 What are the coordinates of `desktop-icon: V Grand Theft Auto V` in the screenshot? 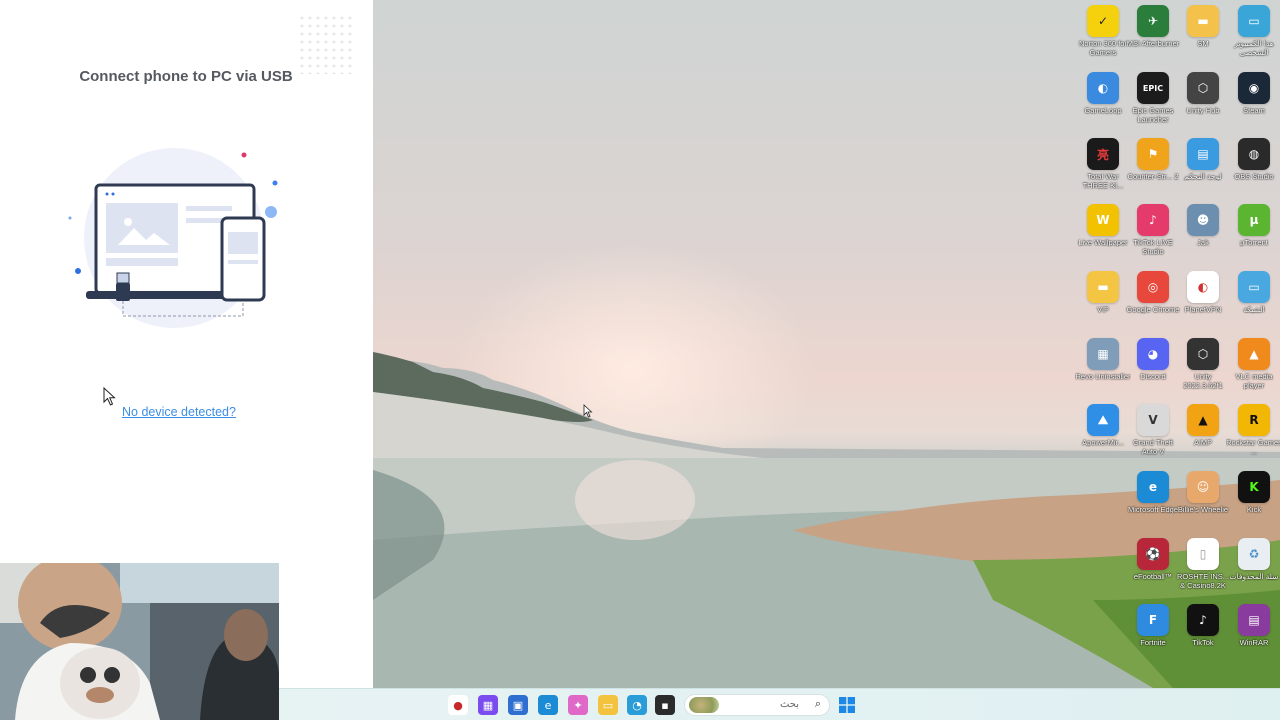 It's located at (1153, 430).